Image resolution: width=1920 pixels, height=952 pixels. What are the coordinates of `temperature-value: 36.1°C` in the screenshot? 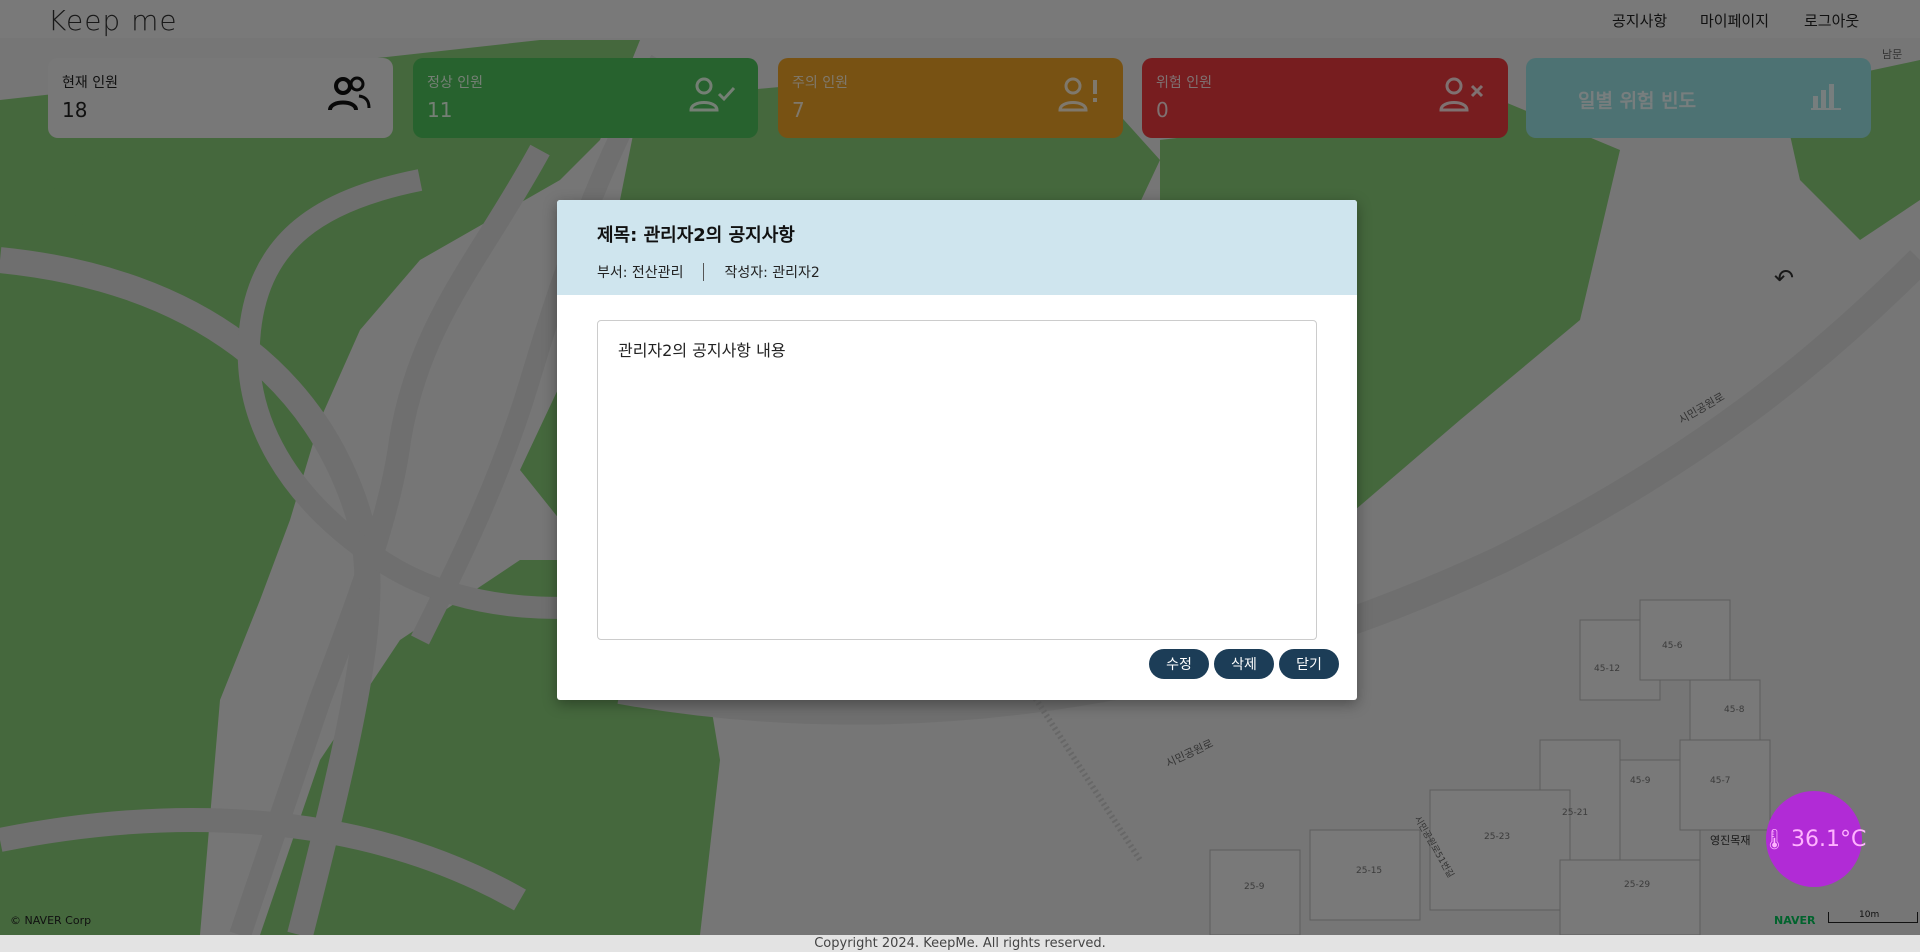 It's located at (1829, 839).